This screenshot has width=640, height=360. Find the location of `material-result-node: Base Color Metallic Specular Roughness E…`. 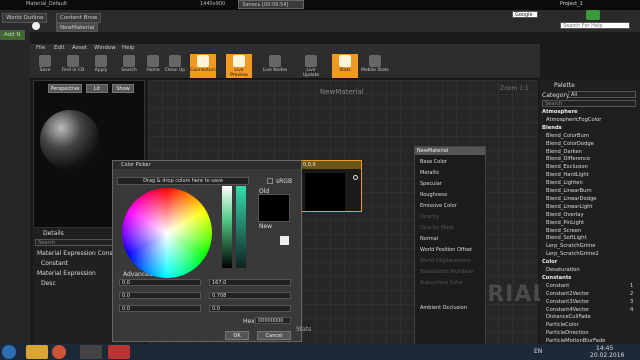

material-result-node: Base Color Metallic Specular Roughness E… is located at coordinates (450, 246).